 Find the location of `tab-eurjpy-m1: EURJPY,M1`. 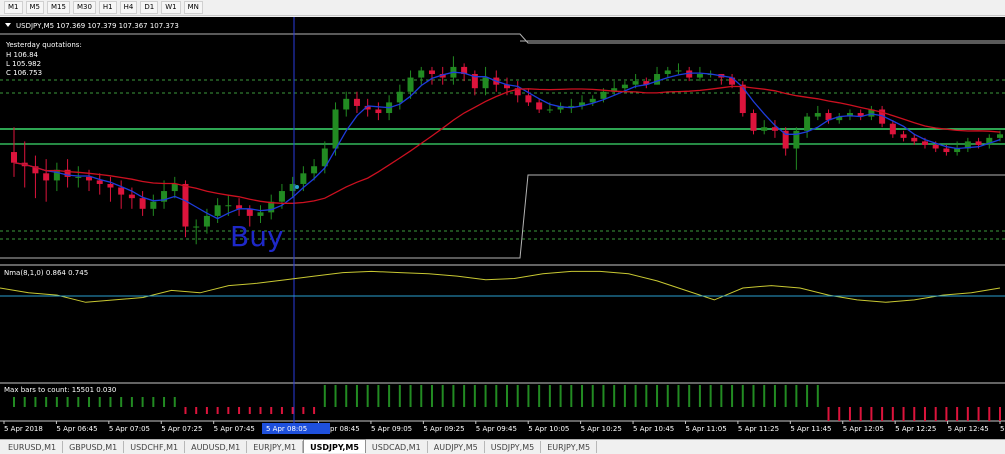

tab-eurjpy-m1: EURJPY,M1 is located at coordinates (275, 447).